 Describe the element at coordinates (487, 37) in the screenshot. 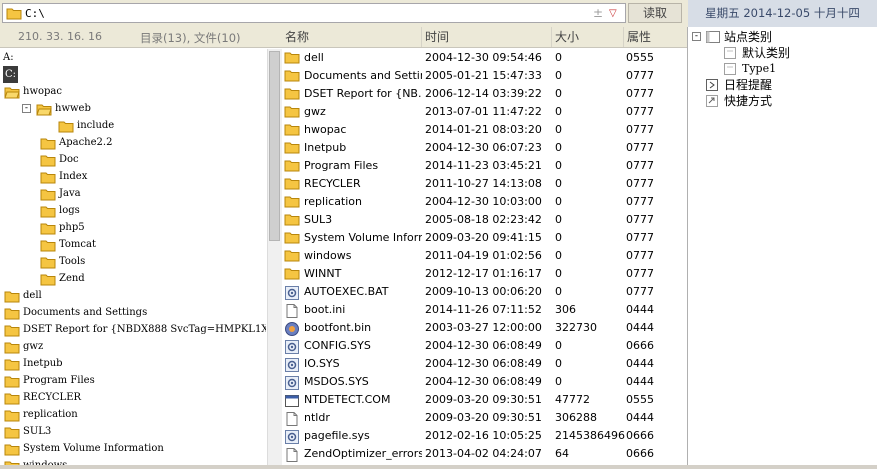

I see `column-header-time: 时间` at that location.